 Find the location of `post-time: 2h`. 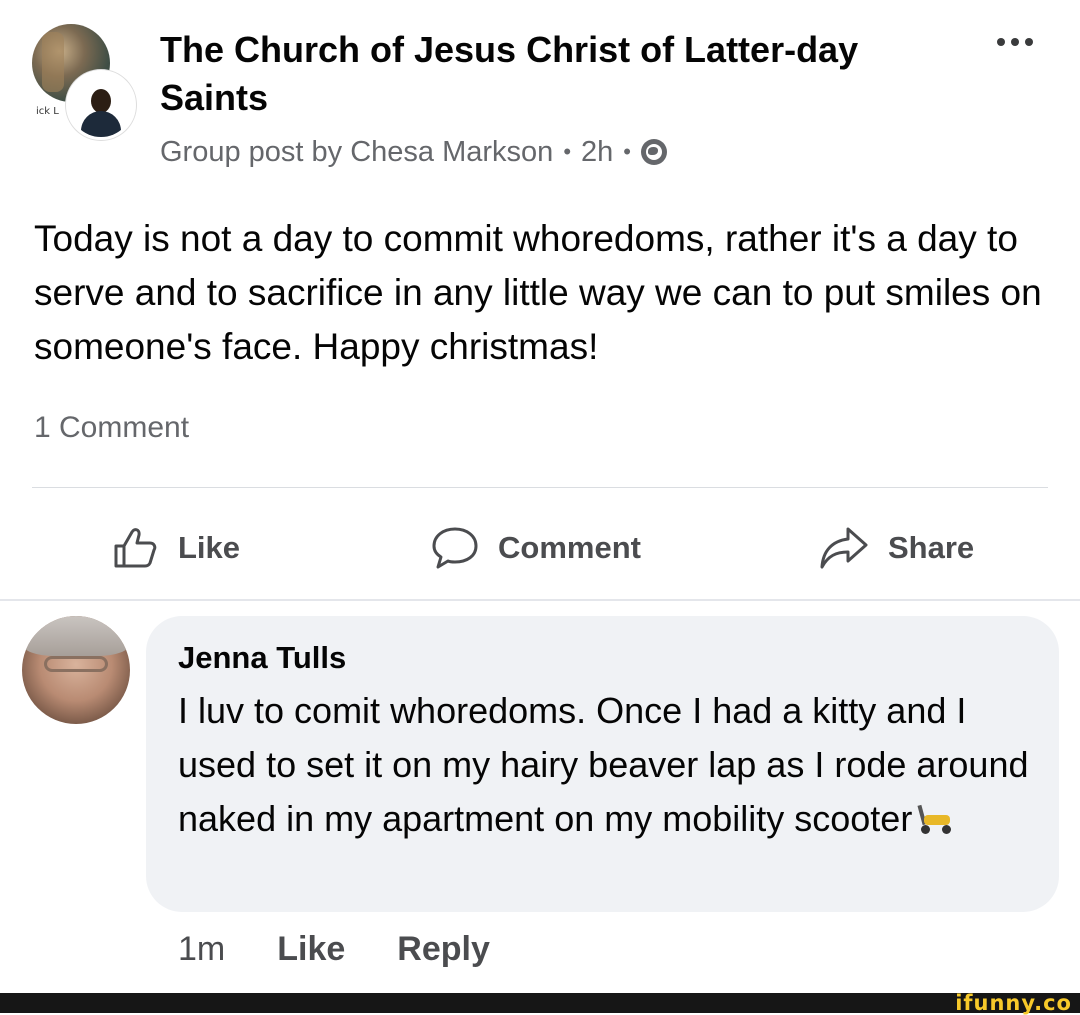

post-time: 2h is located at coordinates (597, 152).